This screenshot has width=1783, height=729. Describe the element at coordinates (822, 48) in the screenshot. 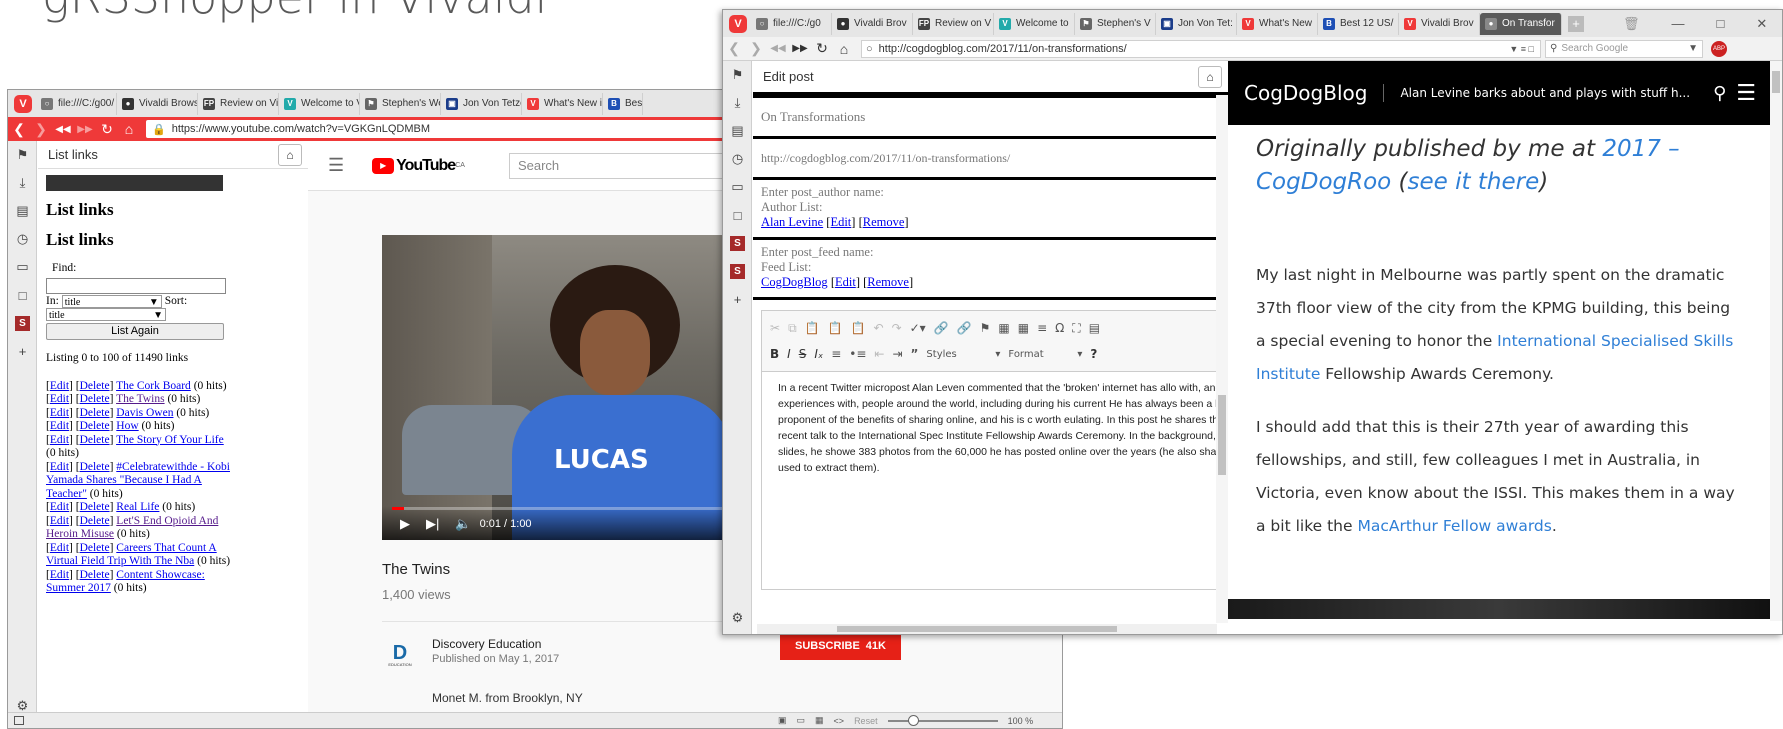

I see `reload-icon-2: ↻` at that location.